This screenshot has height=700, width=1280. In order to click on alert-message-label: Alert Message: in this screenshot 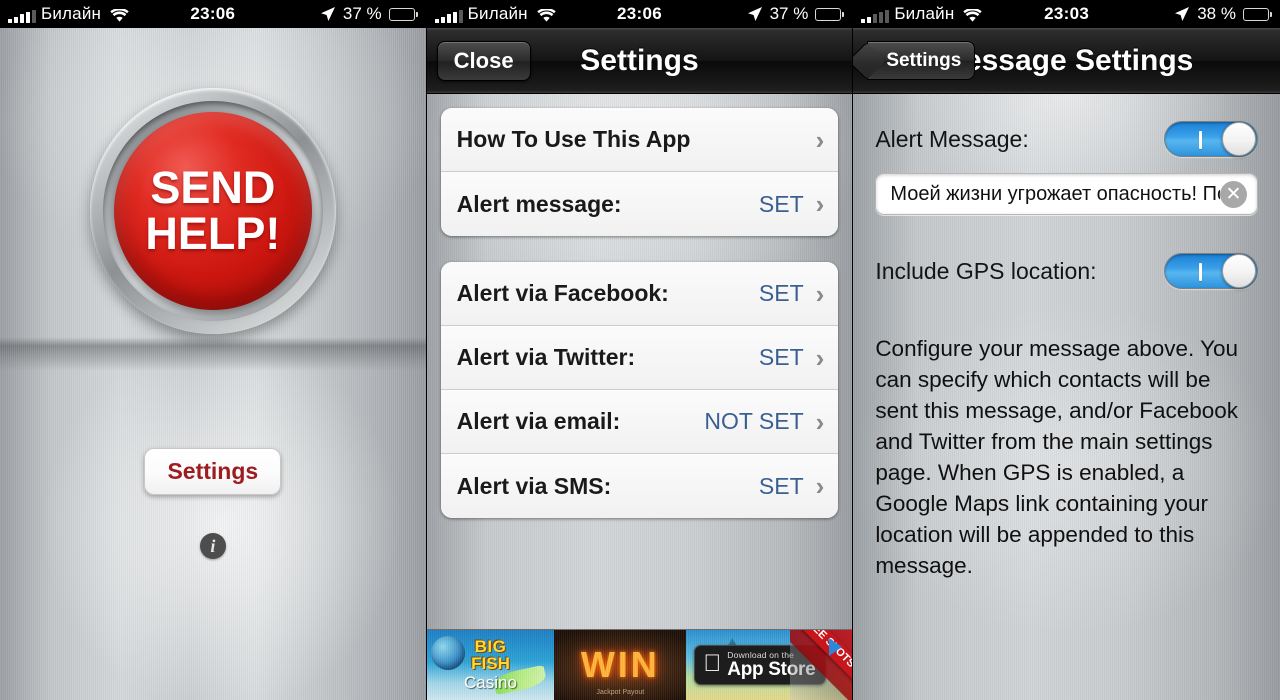, I will do `click(952, 138)`.